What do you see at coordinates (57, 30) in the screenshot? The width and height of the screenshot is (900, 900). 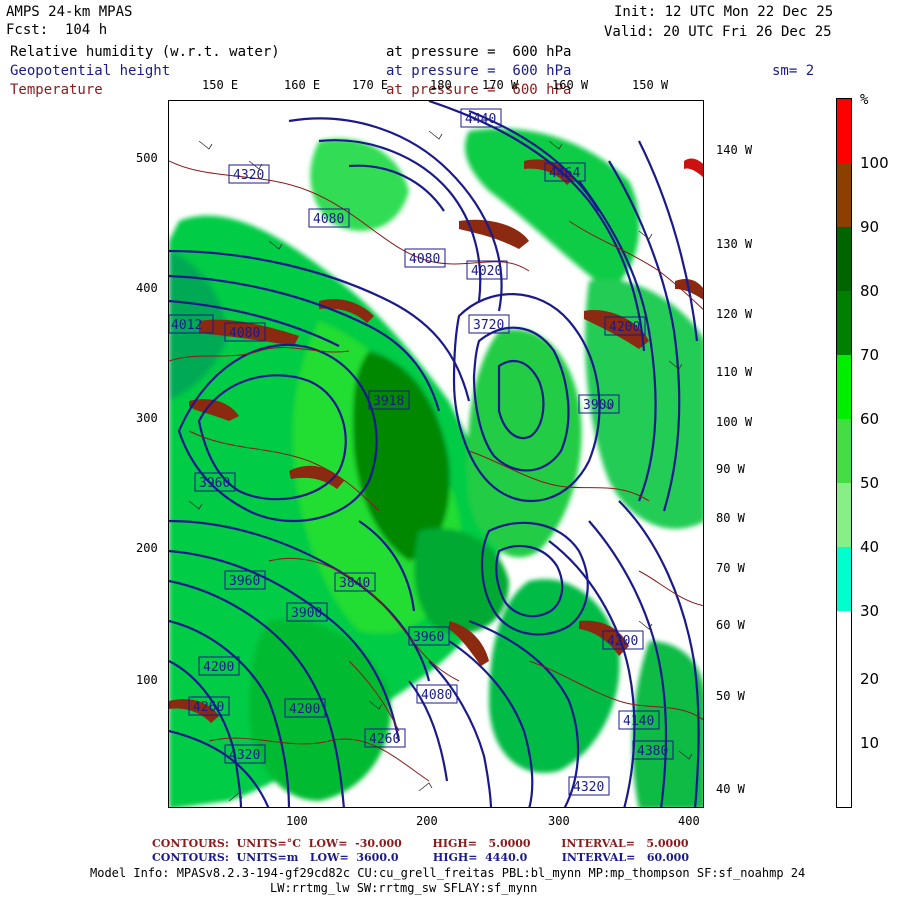 I see `forecast-hour: Fcst: 104 h` at bounding box center [57, 30].